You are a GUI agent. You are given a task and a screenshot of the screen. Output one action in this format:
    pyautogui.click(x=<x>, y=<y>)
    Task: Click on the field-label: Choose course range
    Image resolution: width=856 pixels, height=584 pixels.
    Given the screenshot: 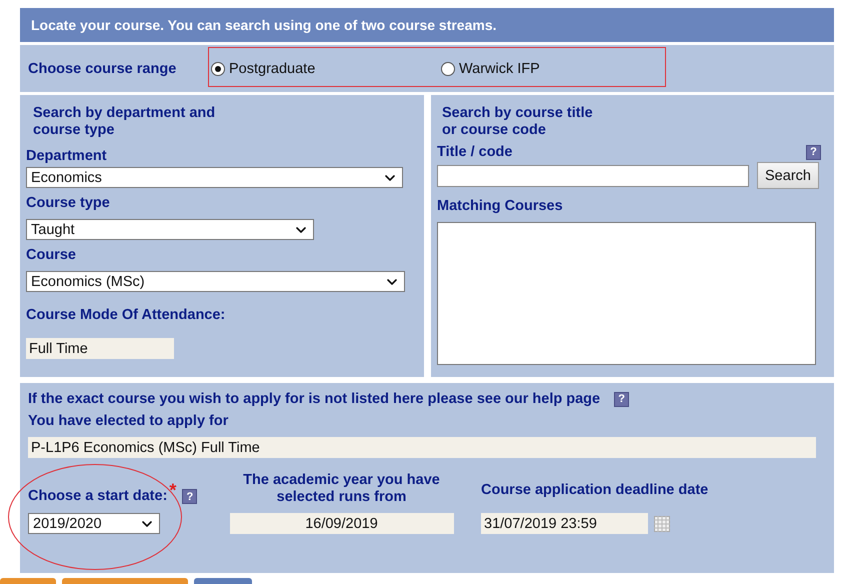 What is the action you would take?
    pyautogui.click(x=103, y=68)
    